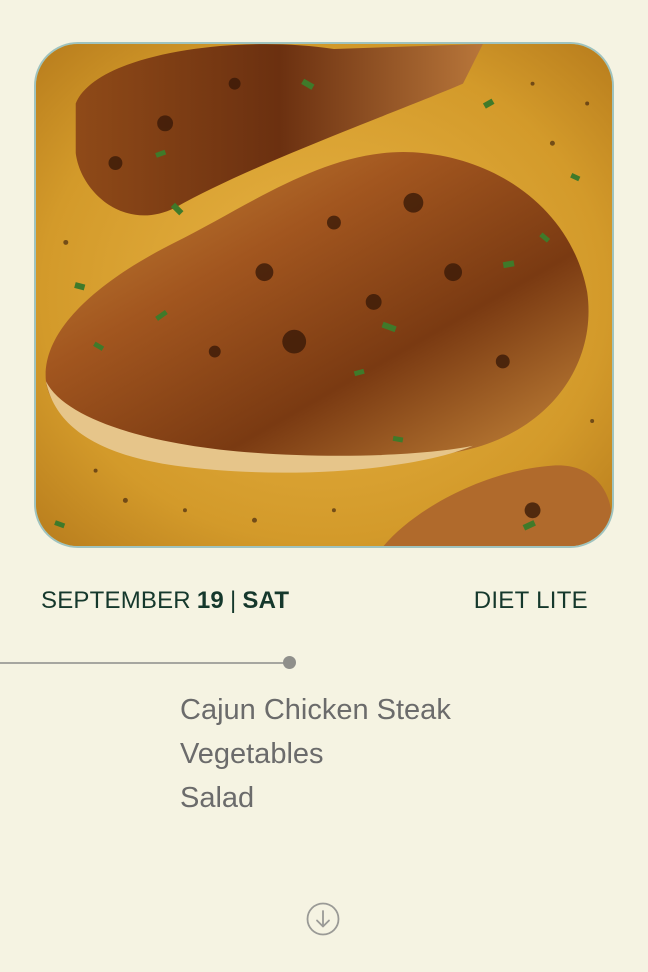 The width and height of the screenshot is (648, 972). What do you see at coordinates (315, 710) in the screenshot?
I see `menu-item: Cajun Chicken Steak` at bounding box center [315, 710].